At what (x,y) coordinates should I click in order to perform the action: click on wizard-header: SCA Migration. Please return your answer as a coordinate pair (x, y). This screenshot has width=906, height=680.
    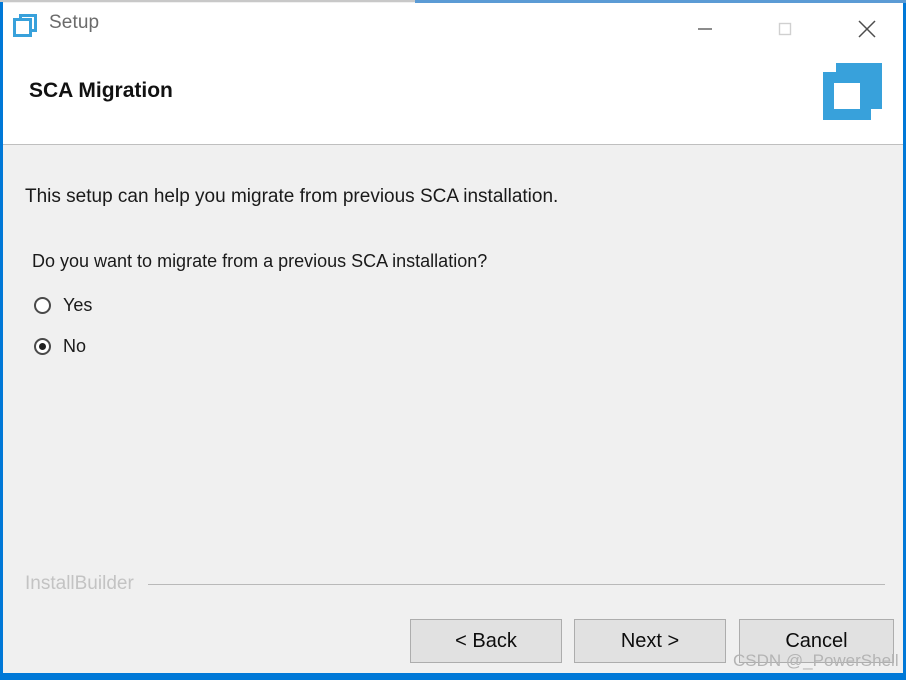
    Looking at the image, I should click on (453, 98).